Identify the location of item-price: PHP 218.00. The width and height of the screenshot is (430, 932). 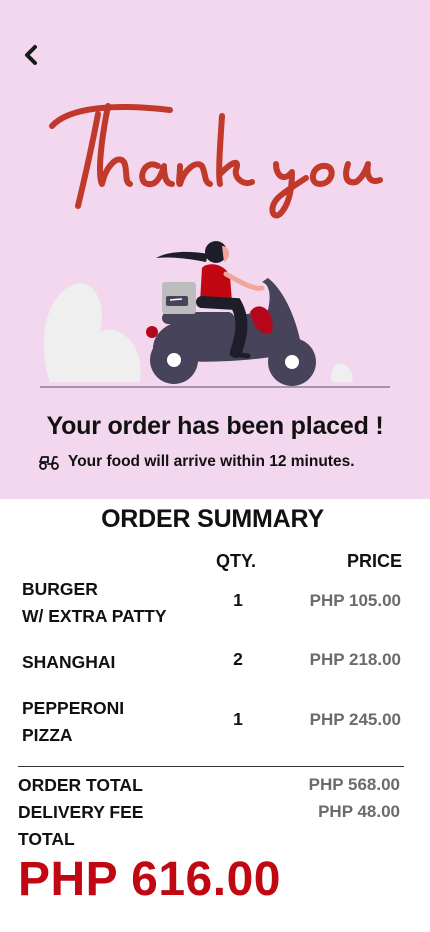
(355, 659).